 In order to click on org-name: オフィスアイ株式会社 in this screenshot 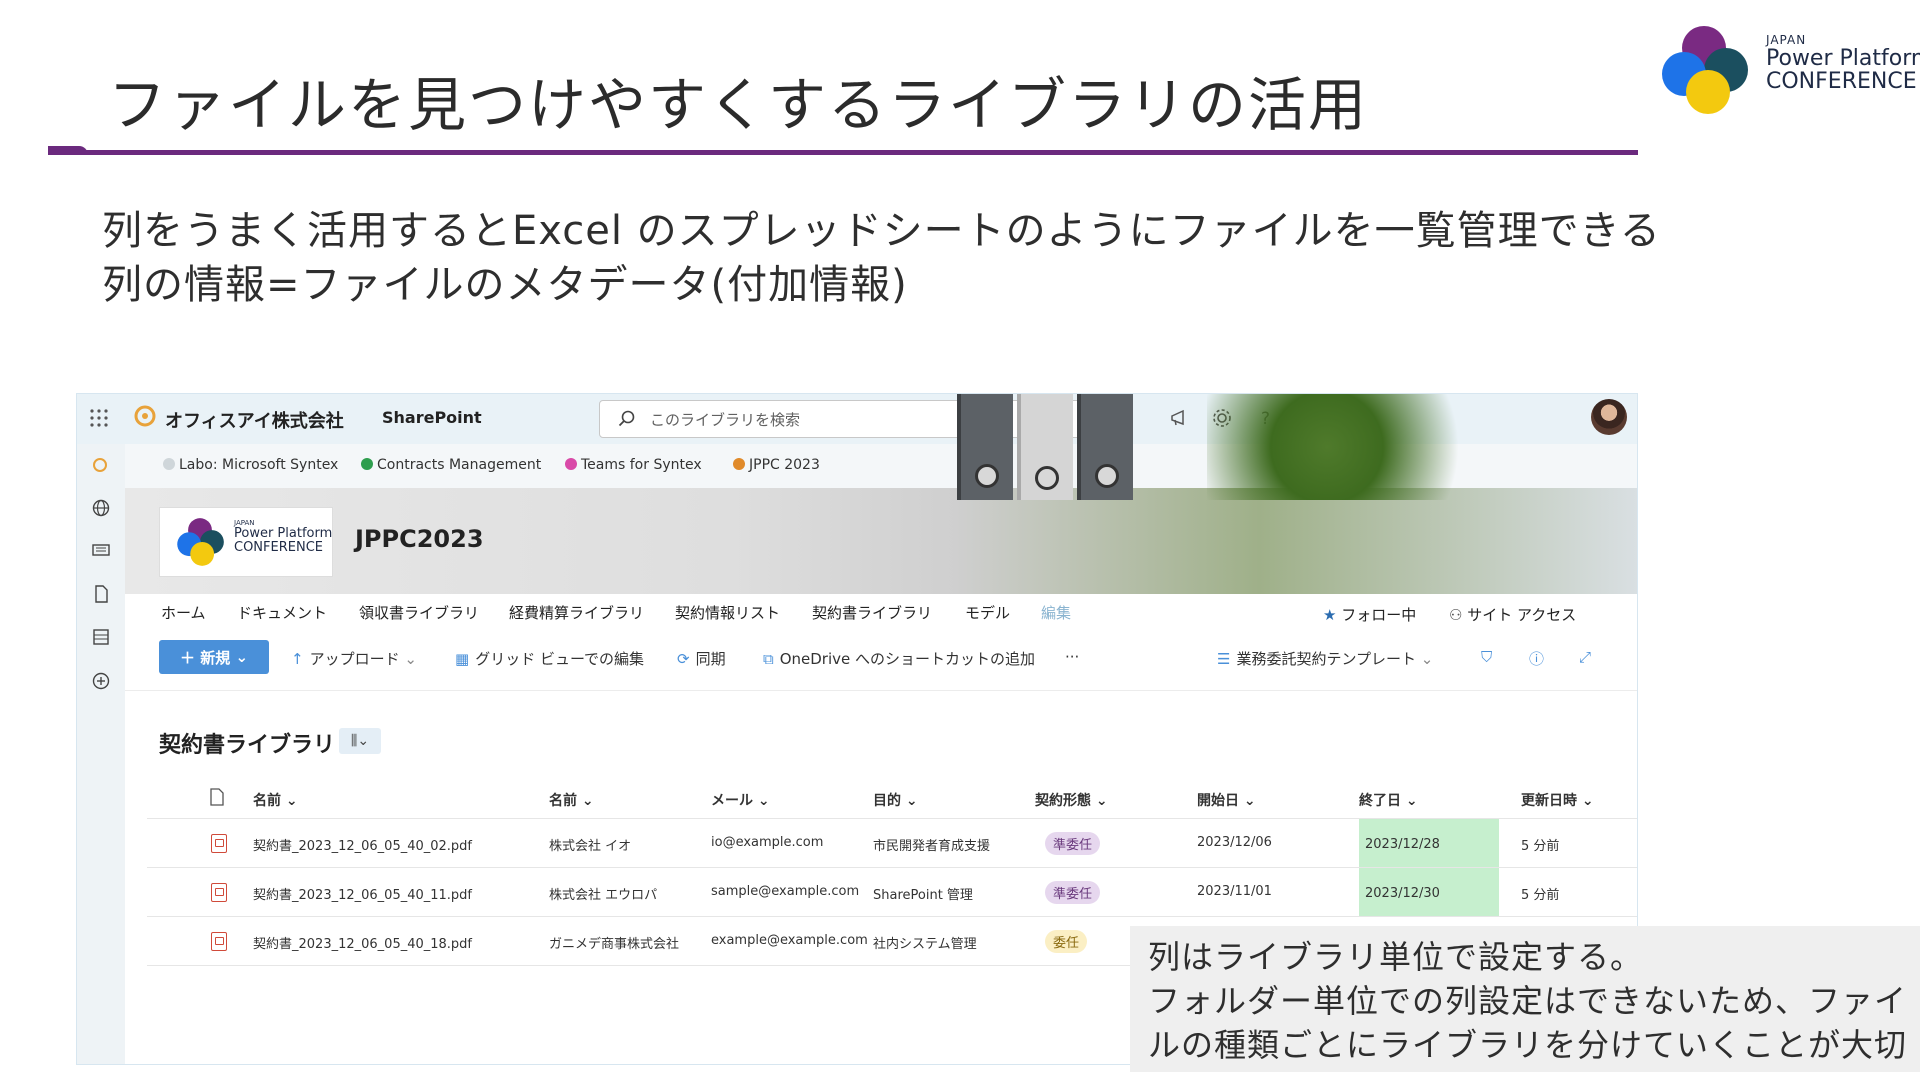, I will do `click(254, 420)`.